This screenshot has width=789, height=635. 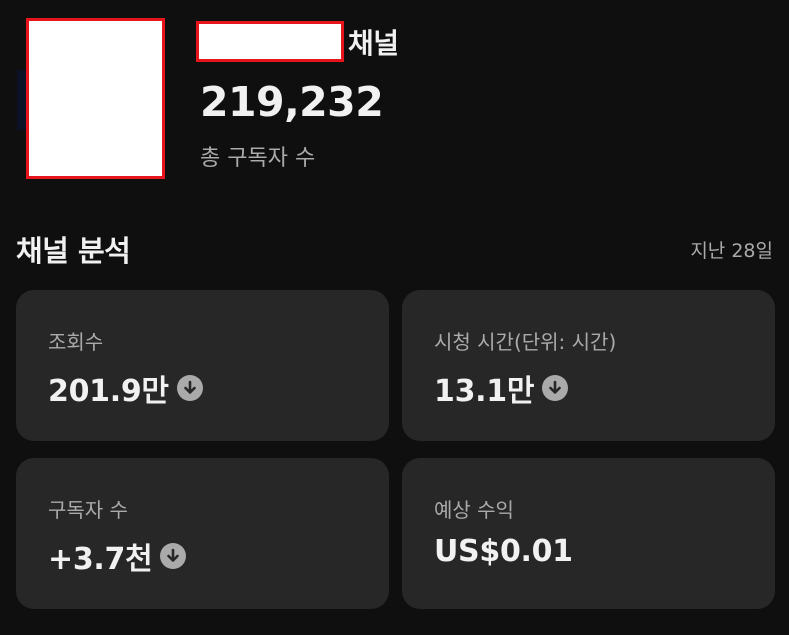 I want to click on subscriber-count-label: 총 구독자 수, so click(x=258, y=158).